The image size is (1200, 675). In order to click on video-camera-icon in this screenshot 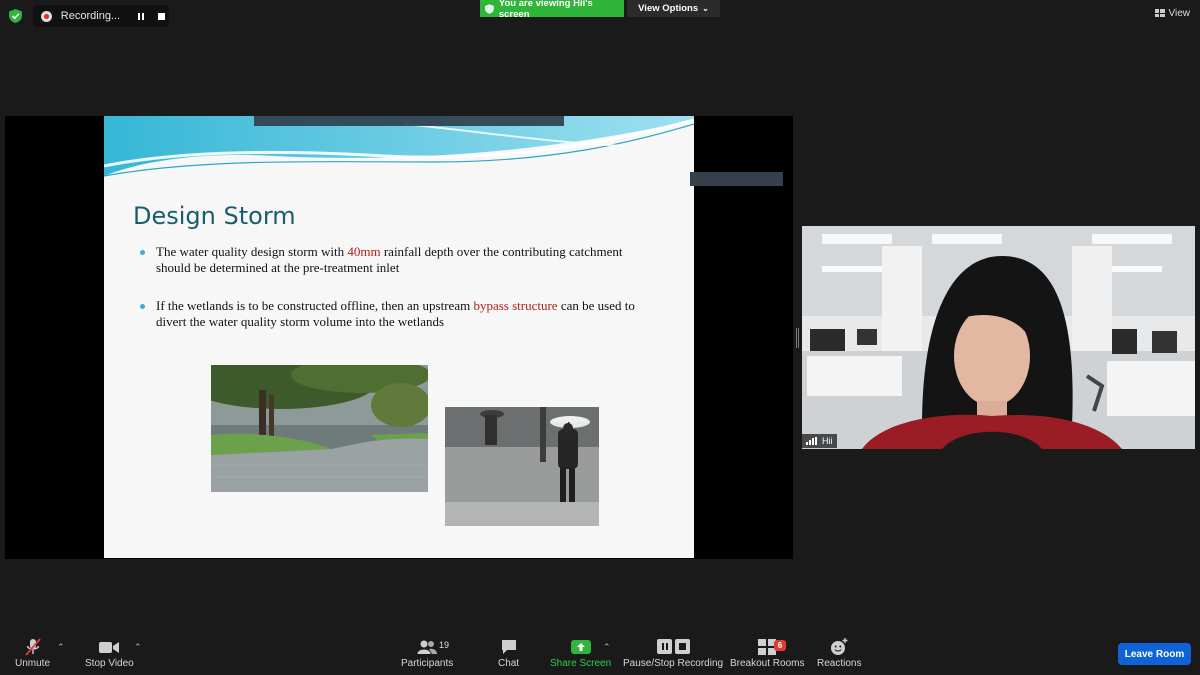, I will do `click(109, 647)`.